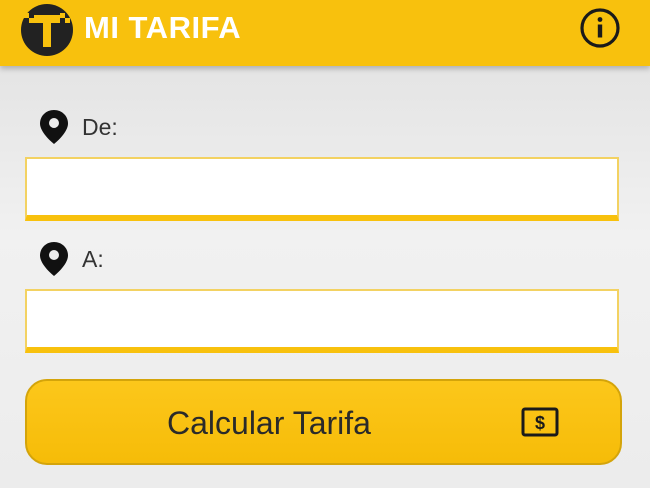 This screenshot has width=650, height=488. What do you see at coordinates (322, 189) in the screenshot?
I see `origin-input` at bounding box center [322, 189].